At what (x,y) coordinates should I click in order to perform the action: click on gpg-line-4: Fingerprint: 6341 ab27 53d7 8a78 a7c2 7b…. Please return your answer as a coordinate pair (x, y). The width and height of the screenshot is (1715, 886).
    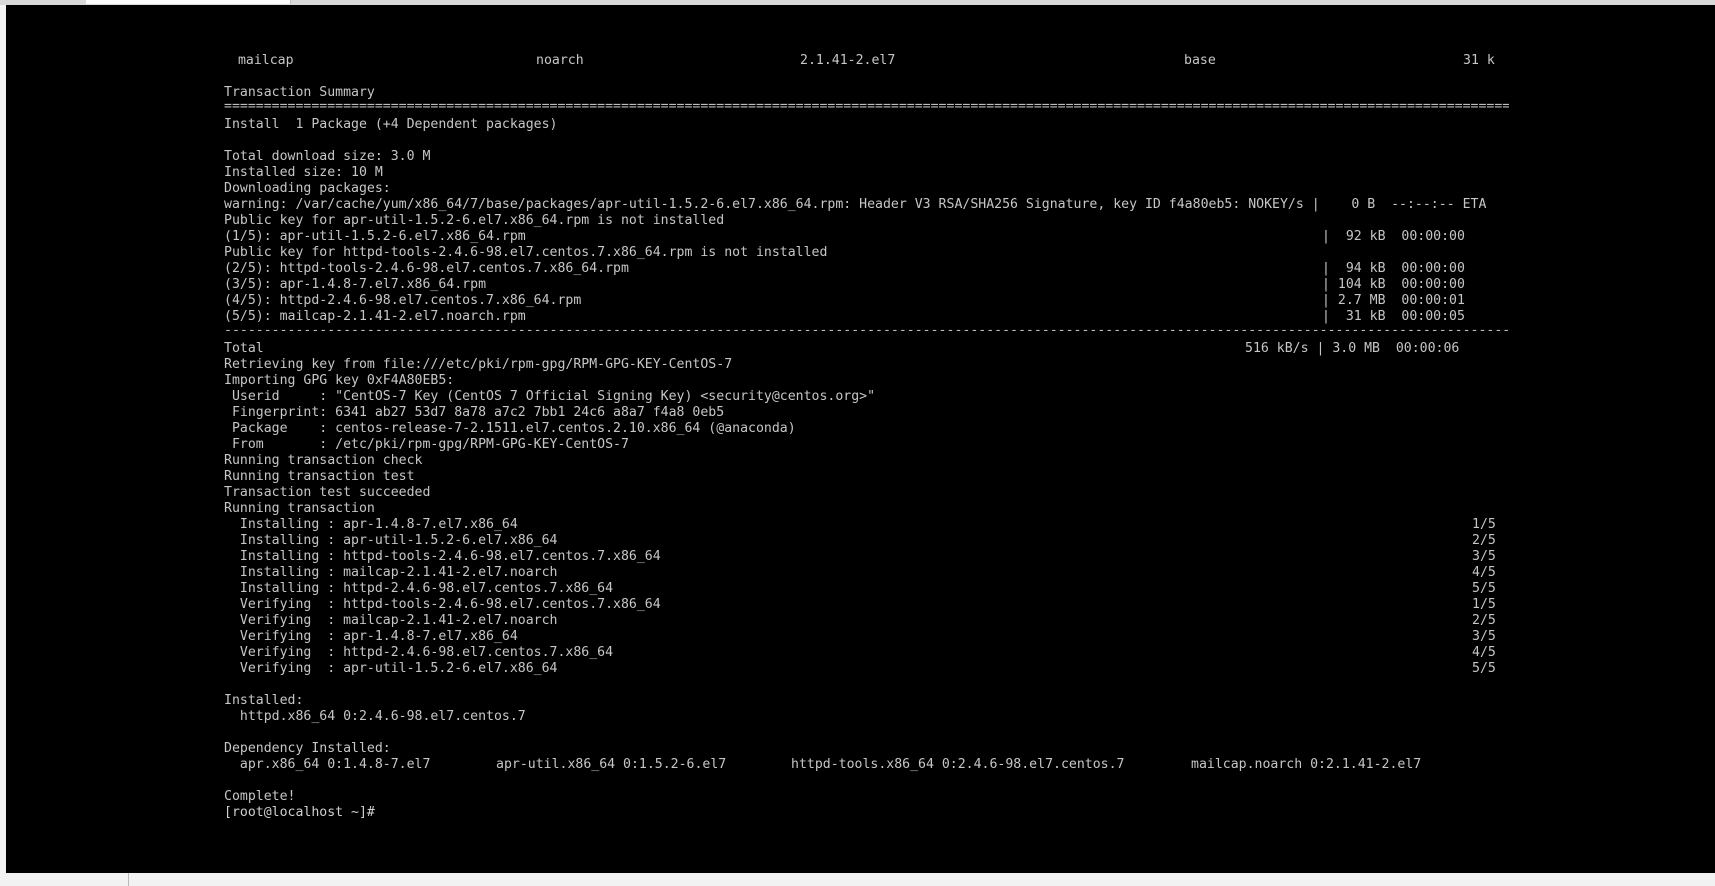
    Looking at the image, I should click on (474, 412).